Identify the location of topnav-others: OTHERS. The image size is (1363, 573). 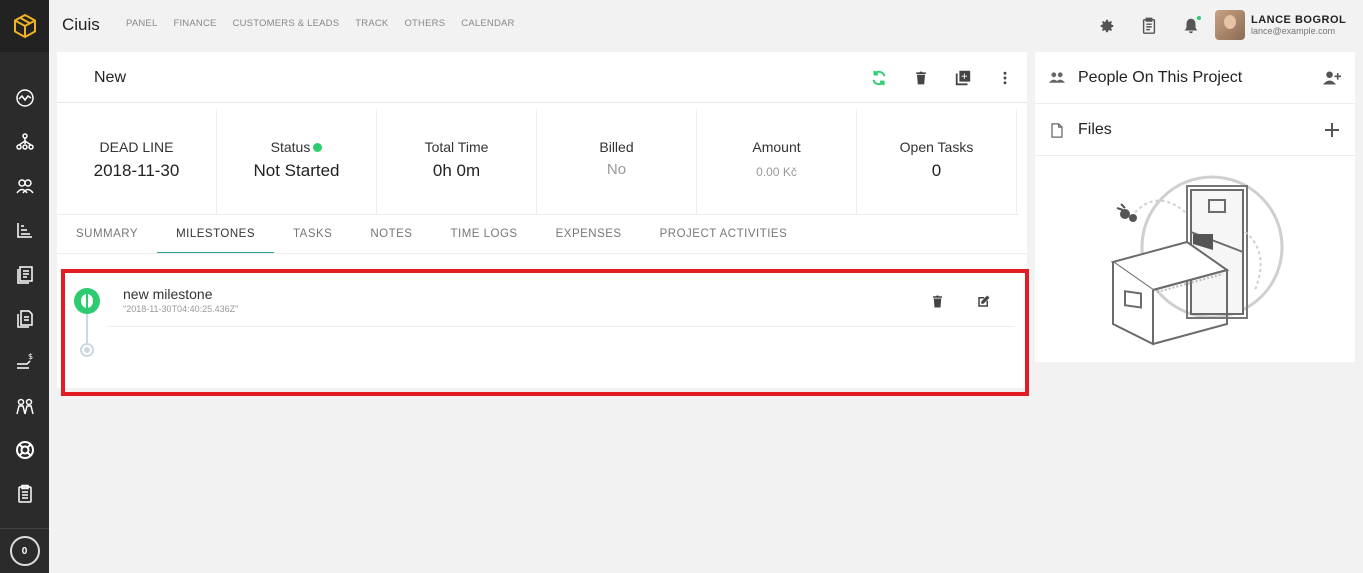
(424, 23).